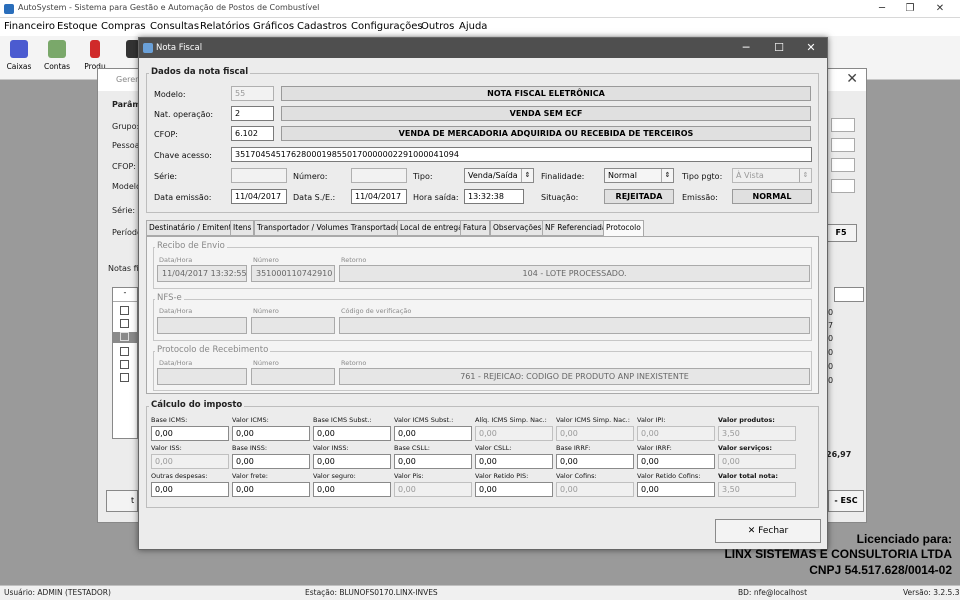  I want to click on spin-icon: ⇕, so click(527, 175).